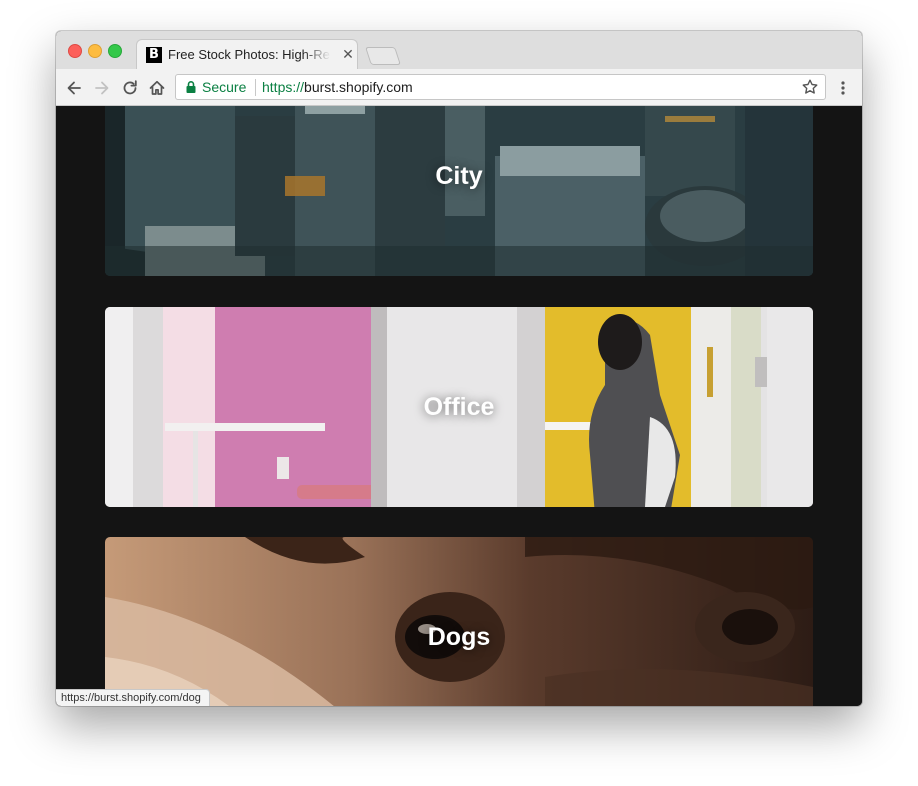 Image resolution: width=918 pixels, height=786 pixels. What do you see at coordinates (255, 87) in the screenshot?
I see `address-divider` at bounding box center [255, 87].